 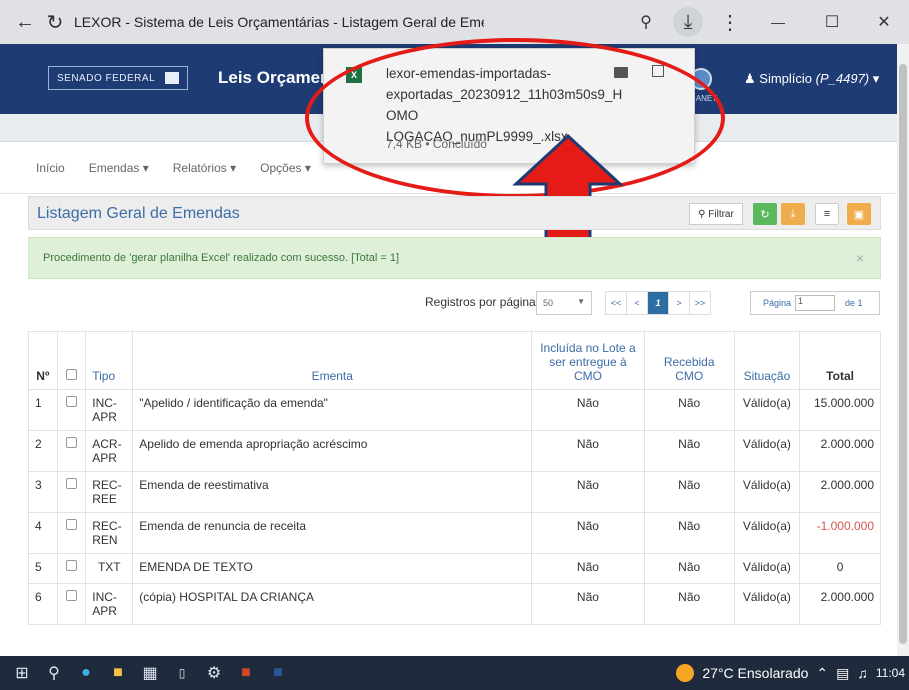 I want to click on maximize-button: ☐, so click(x=832, y=22).